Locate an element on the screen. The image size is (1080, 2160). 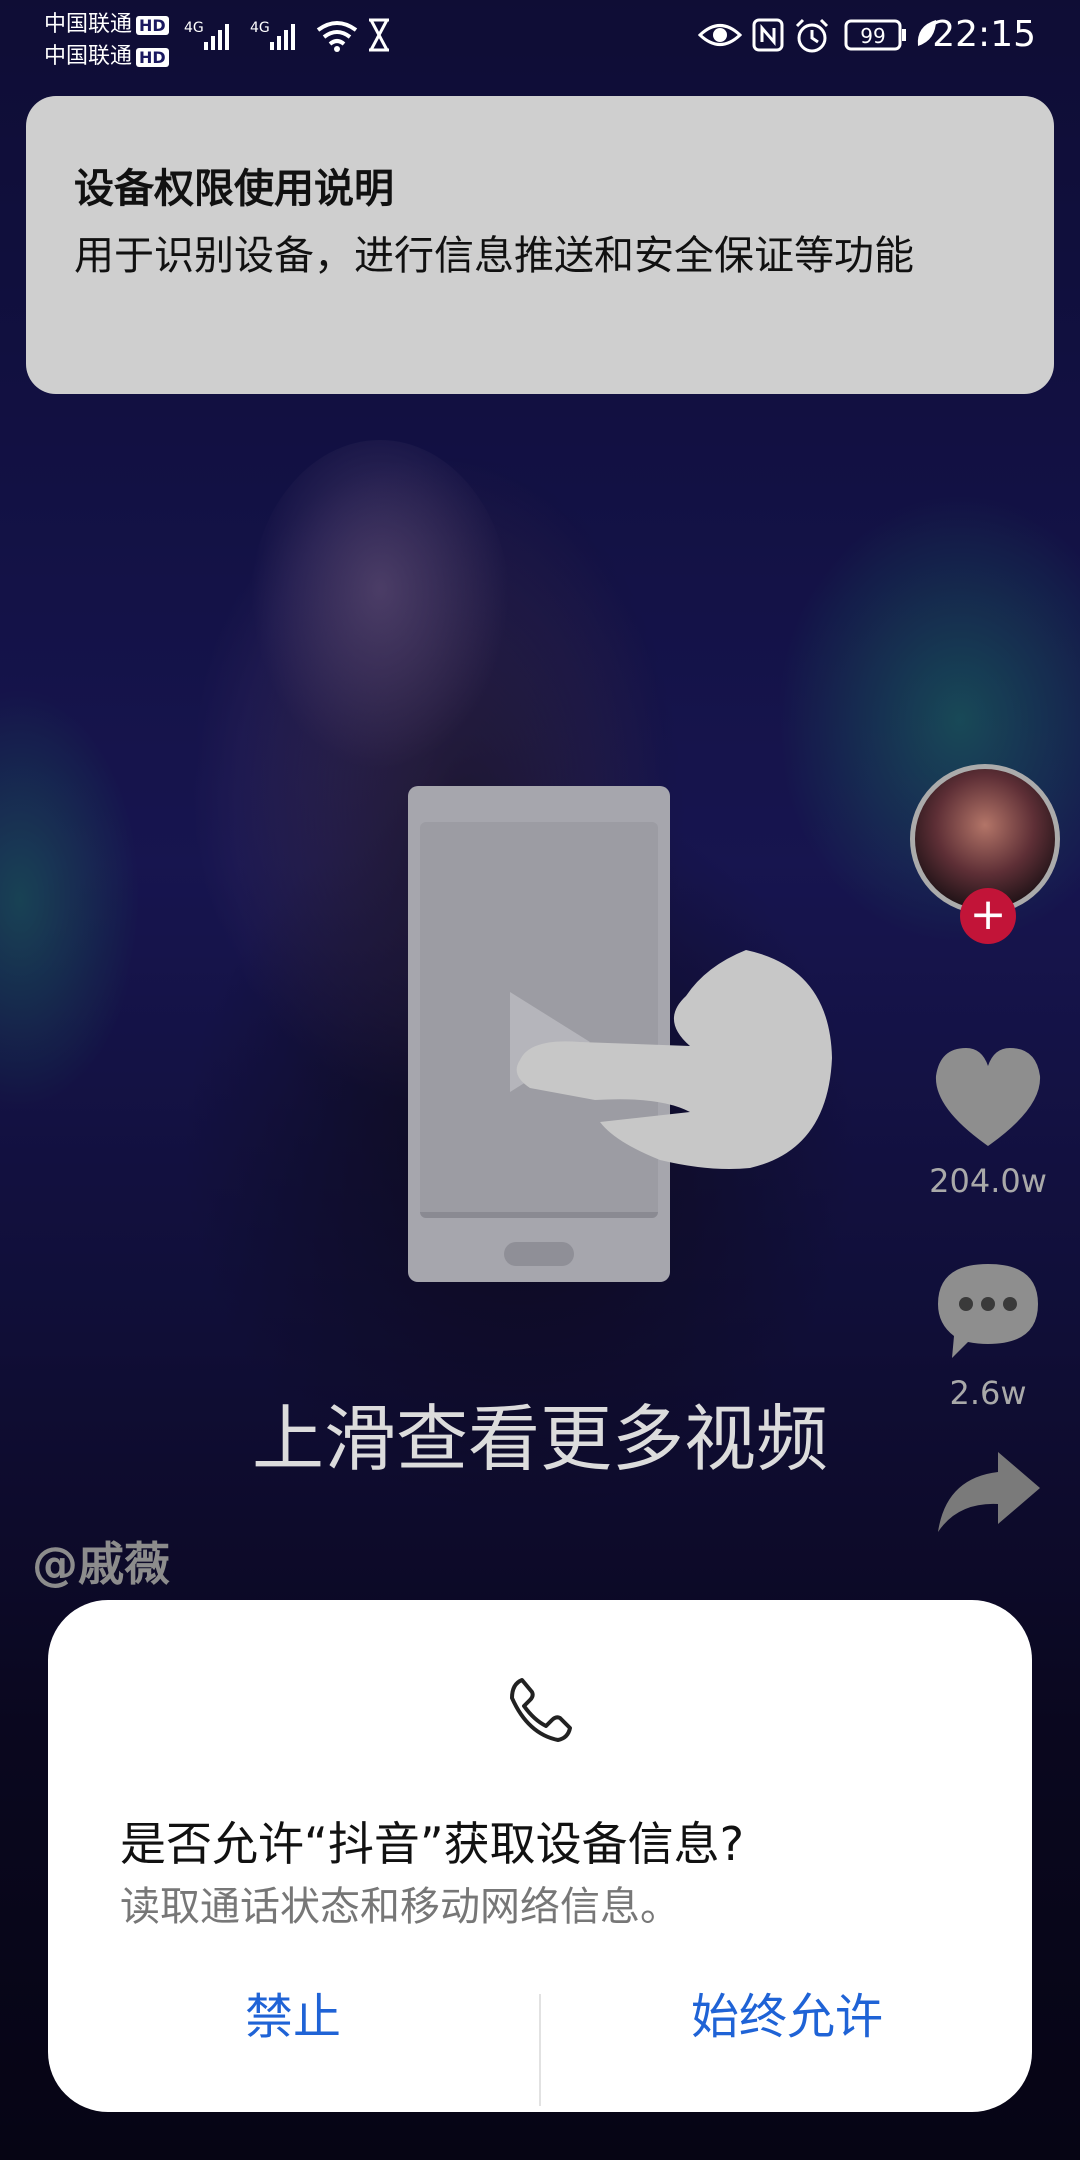
alarm-icon is located at coordinates (812, 35).